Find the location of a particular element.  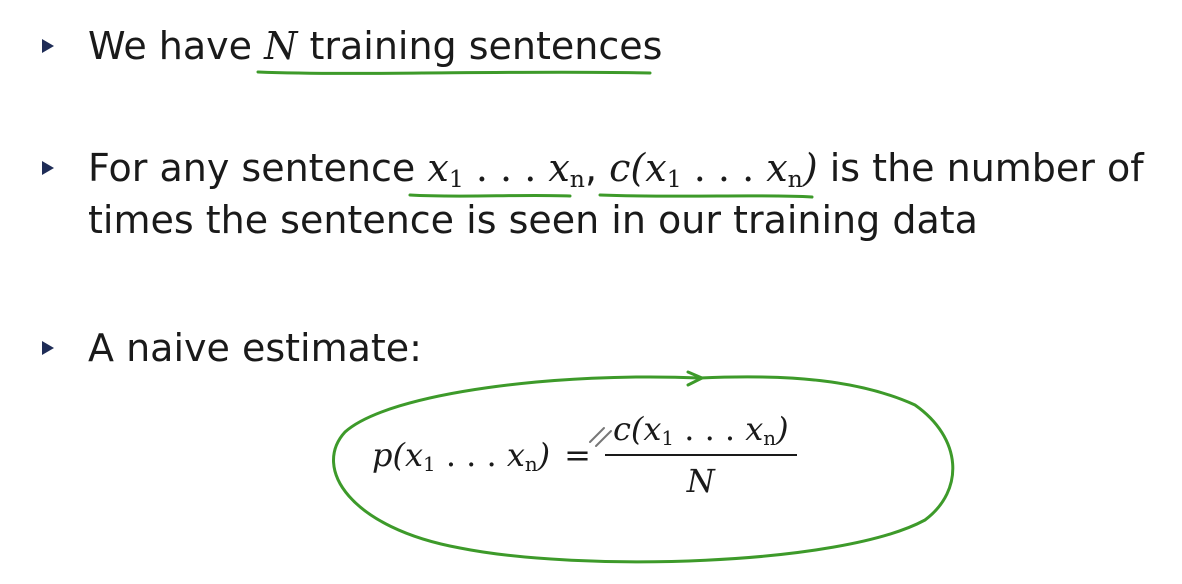

bullet-text-post: training sentences is located at coordinates (480, 46).